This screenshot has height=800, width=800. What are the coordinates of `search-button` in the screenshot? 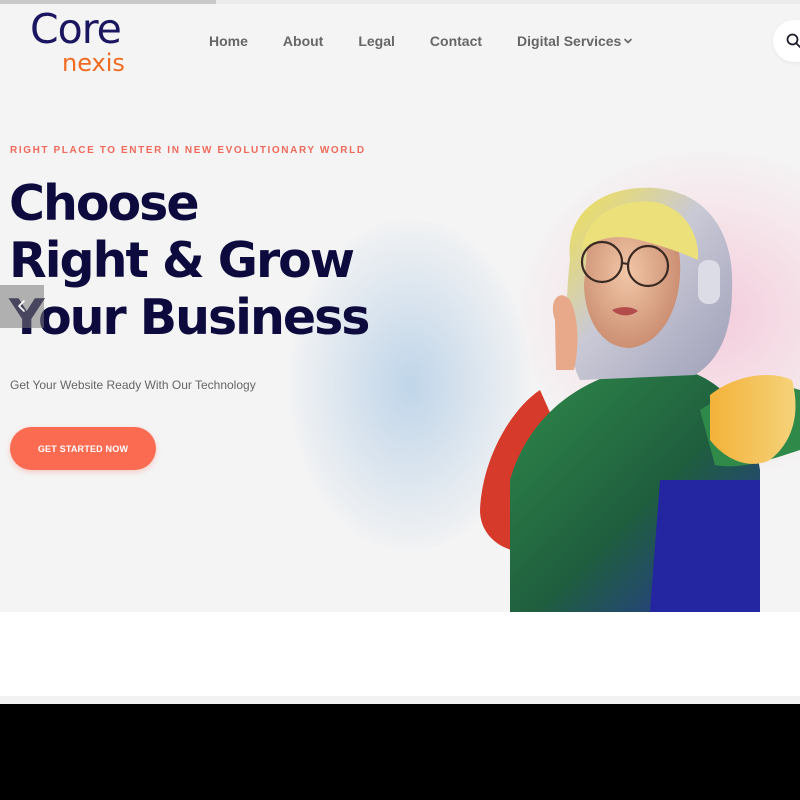 It's located at (786, 41).